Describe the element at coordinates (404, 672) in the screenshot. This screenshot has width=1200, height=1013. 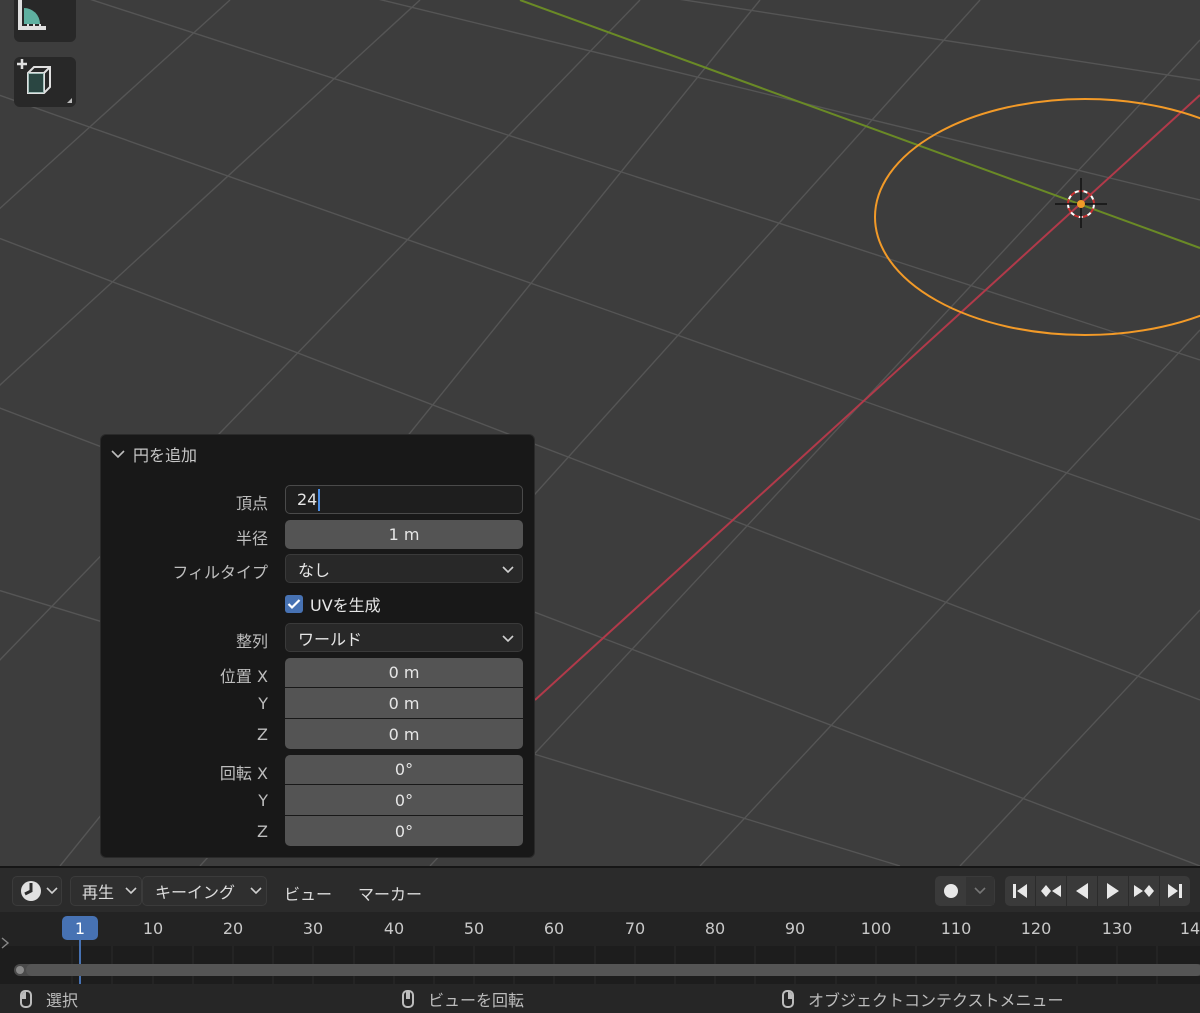
I see `location-x-field: 0 m` at that location.